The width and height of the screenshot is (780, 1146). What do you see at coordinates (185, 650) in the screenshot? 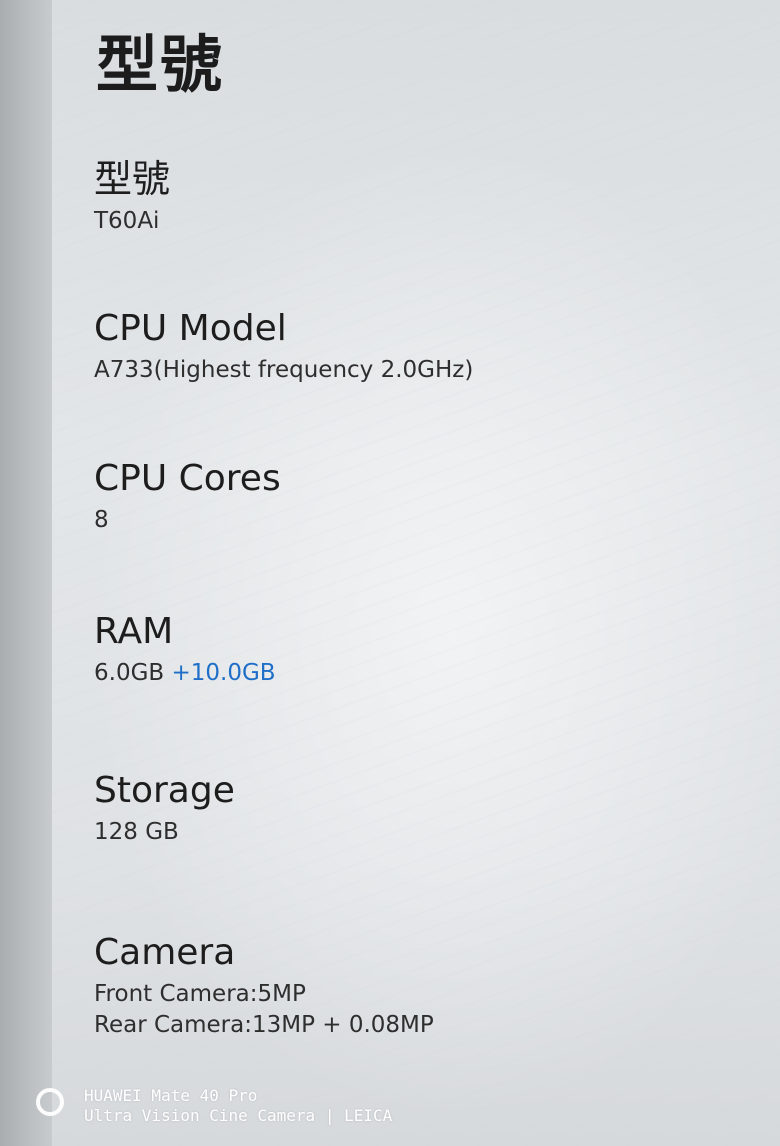
I see `spec-ram: RAM 6.0GB +10.0GB` at bounding box center [185, 650].